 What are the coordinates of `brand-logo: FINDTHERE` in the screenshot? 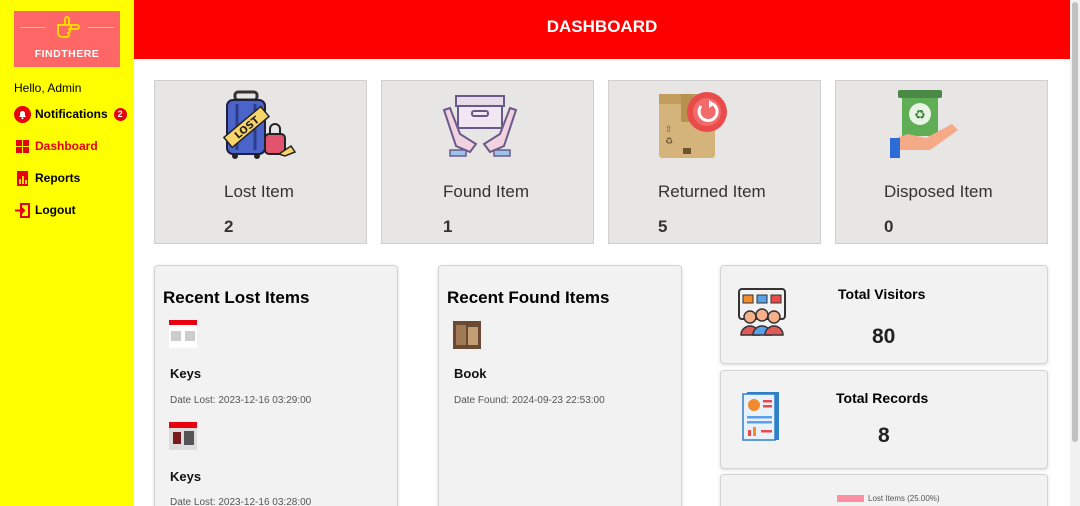 It's located at (67, 39).